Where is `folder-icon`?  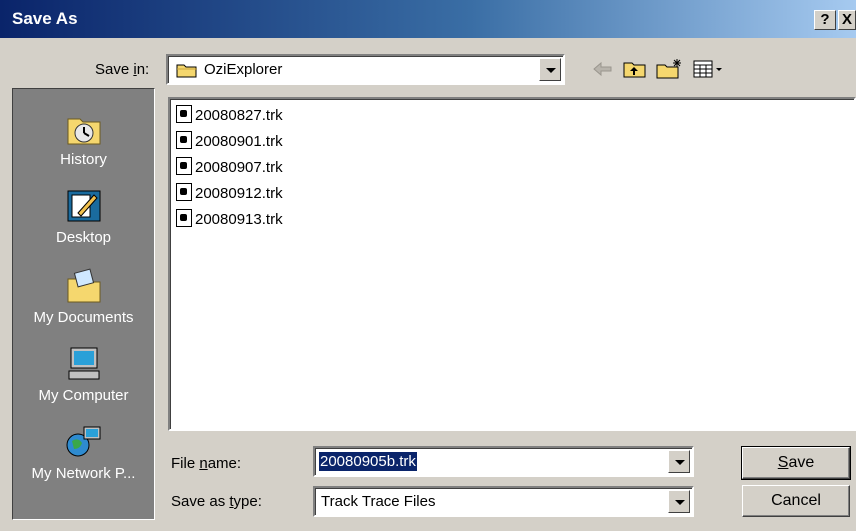
folder-icon is located at coordinates (187, 70).